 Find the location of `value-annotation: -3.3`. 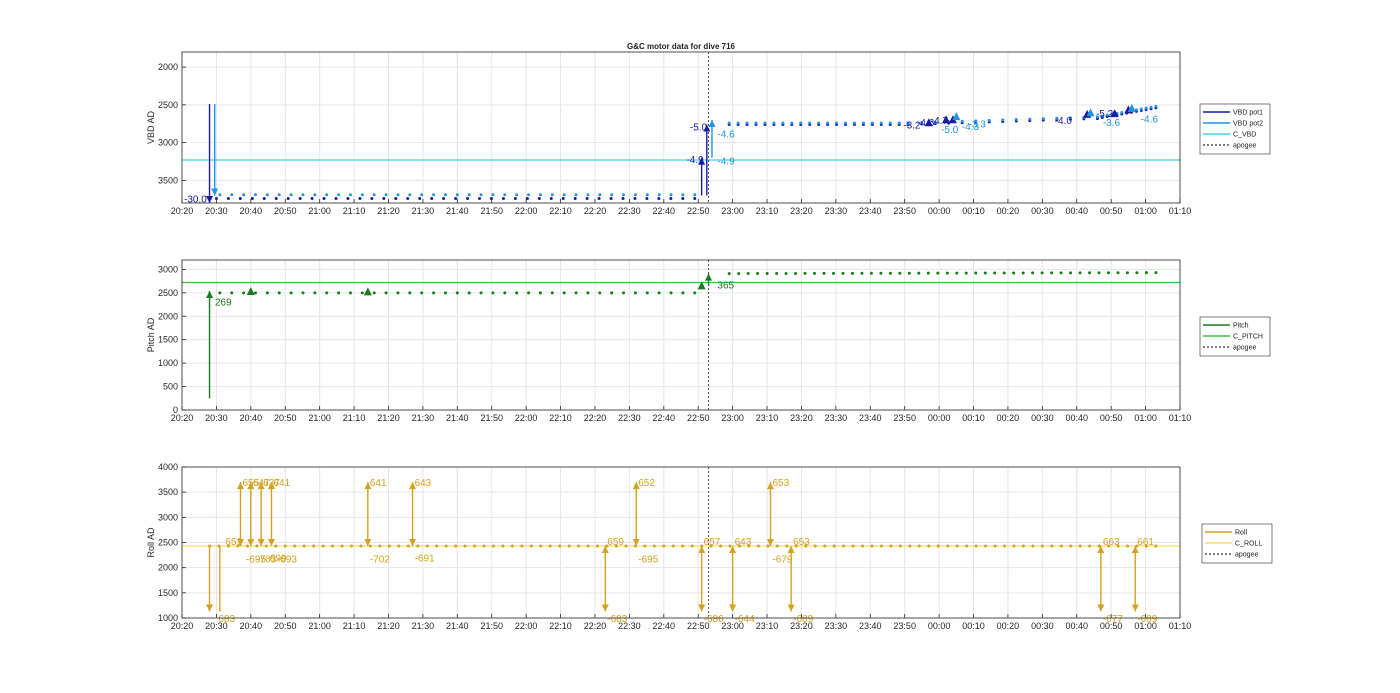

value-annotation: -3.3 is located at coordinates (978, 125).